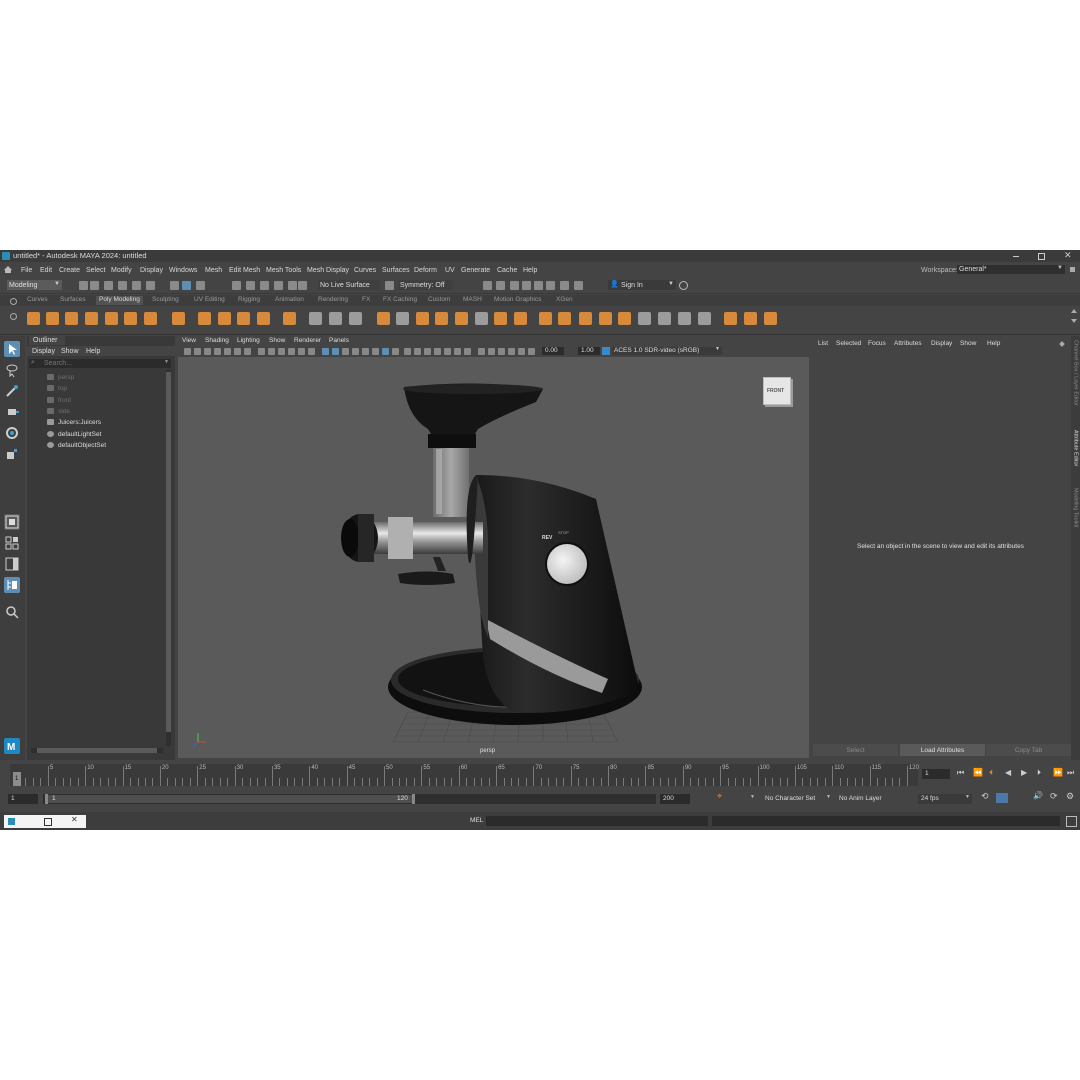 This screenshot has width=1080, height=1080. I want to click on shelf-scroll-up-icon, so click(1074, 311).